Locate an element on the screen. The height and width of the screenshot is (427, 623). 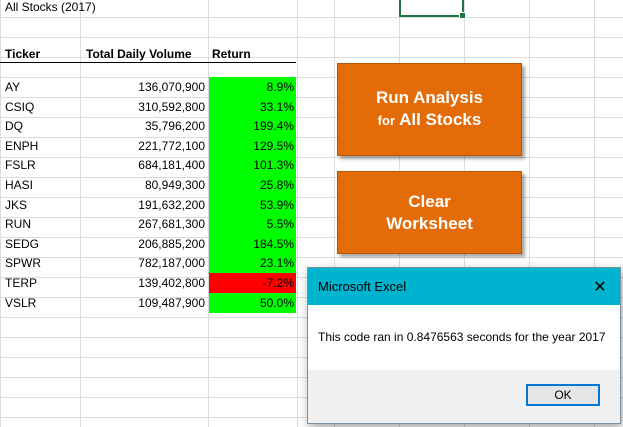
run-analysis-button: Run Analysis for All Stocks is located at coordinates (429, 109).